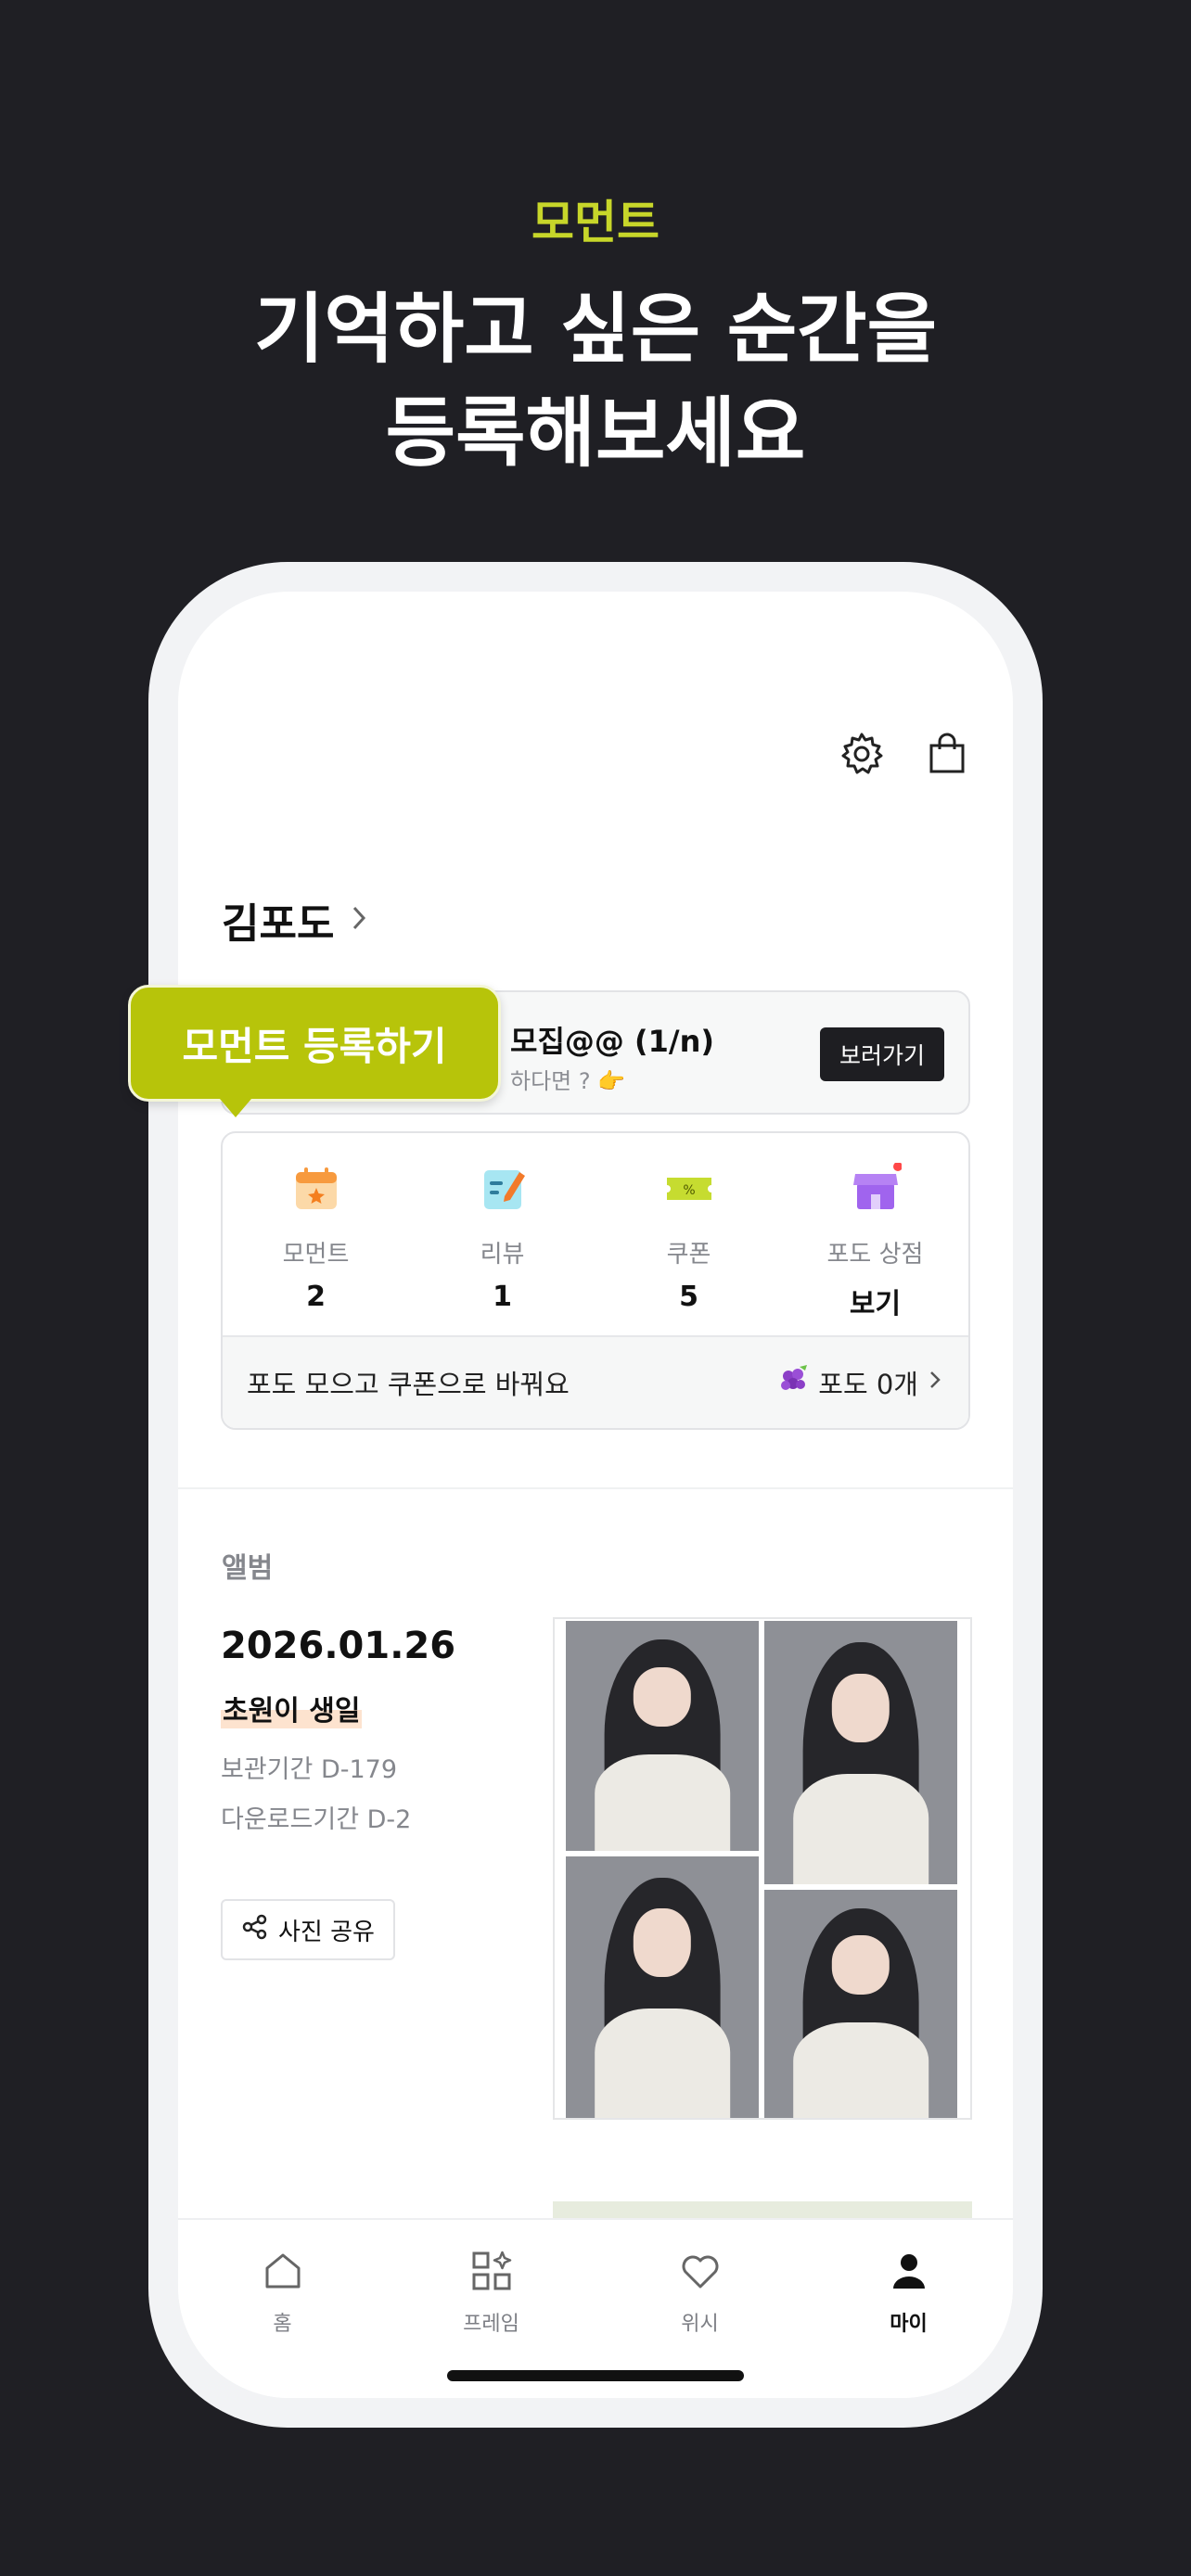  Describe the element at coordinates (595, 330) in the screenshot. I see `promo-title-line1: 기억하고 싶은 순간을` at that location.